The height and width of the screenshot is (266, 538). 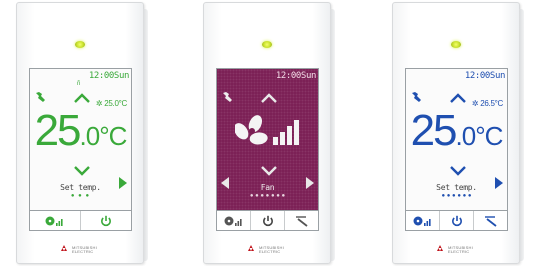 I want to click on setpoint-display: ✲ 26.5°C, so click(x=487, y=103).